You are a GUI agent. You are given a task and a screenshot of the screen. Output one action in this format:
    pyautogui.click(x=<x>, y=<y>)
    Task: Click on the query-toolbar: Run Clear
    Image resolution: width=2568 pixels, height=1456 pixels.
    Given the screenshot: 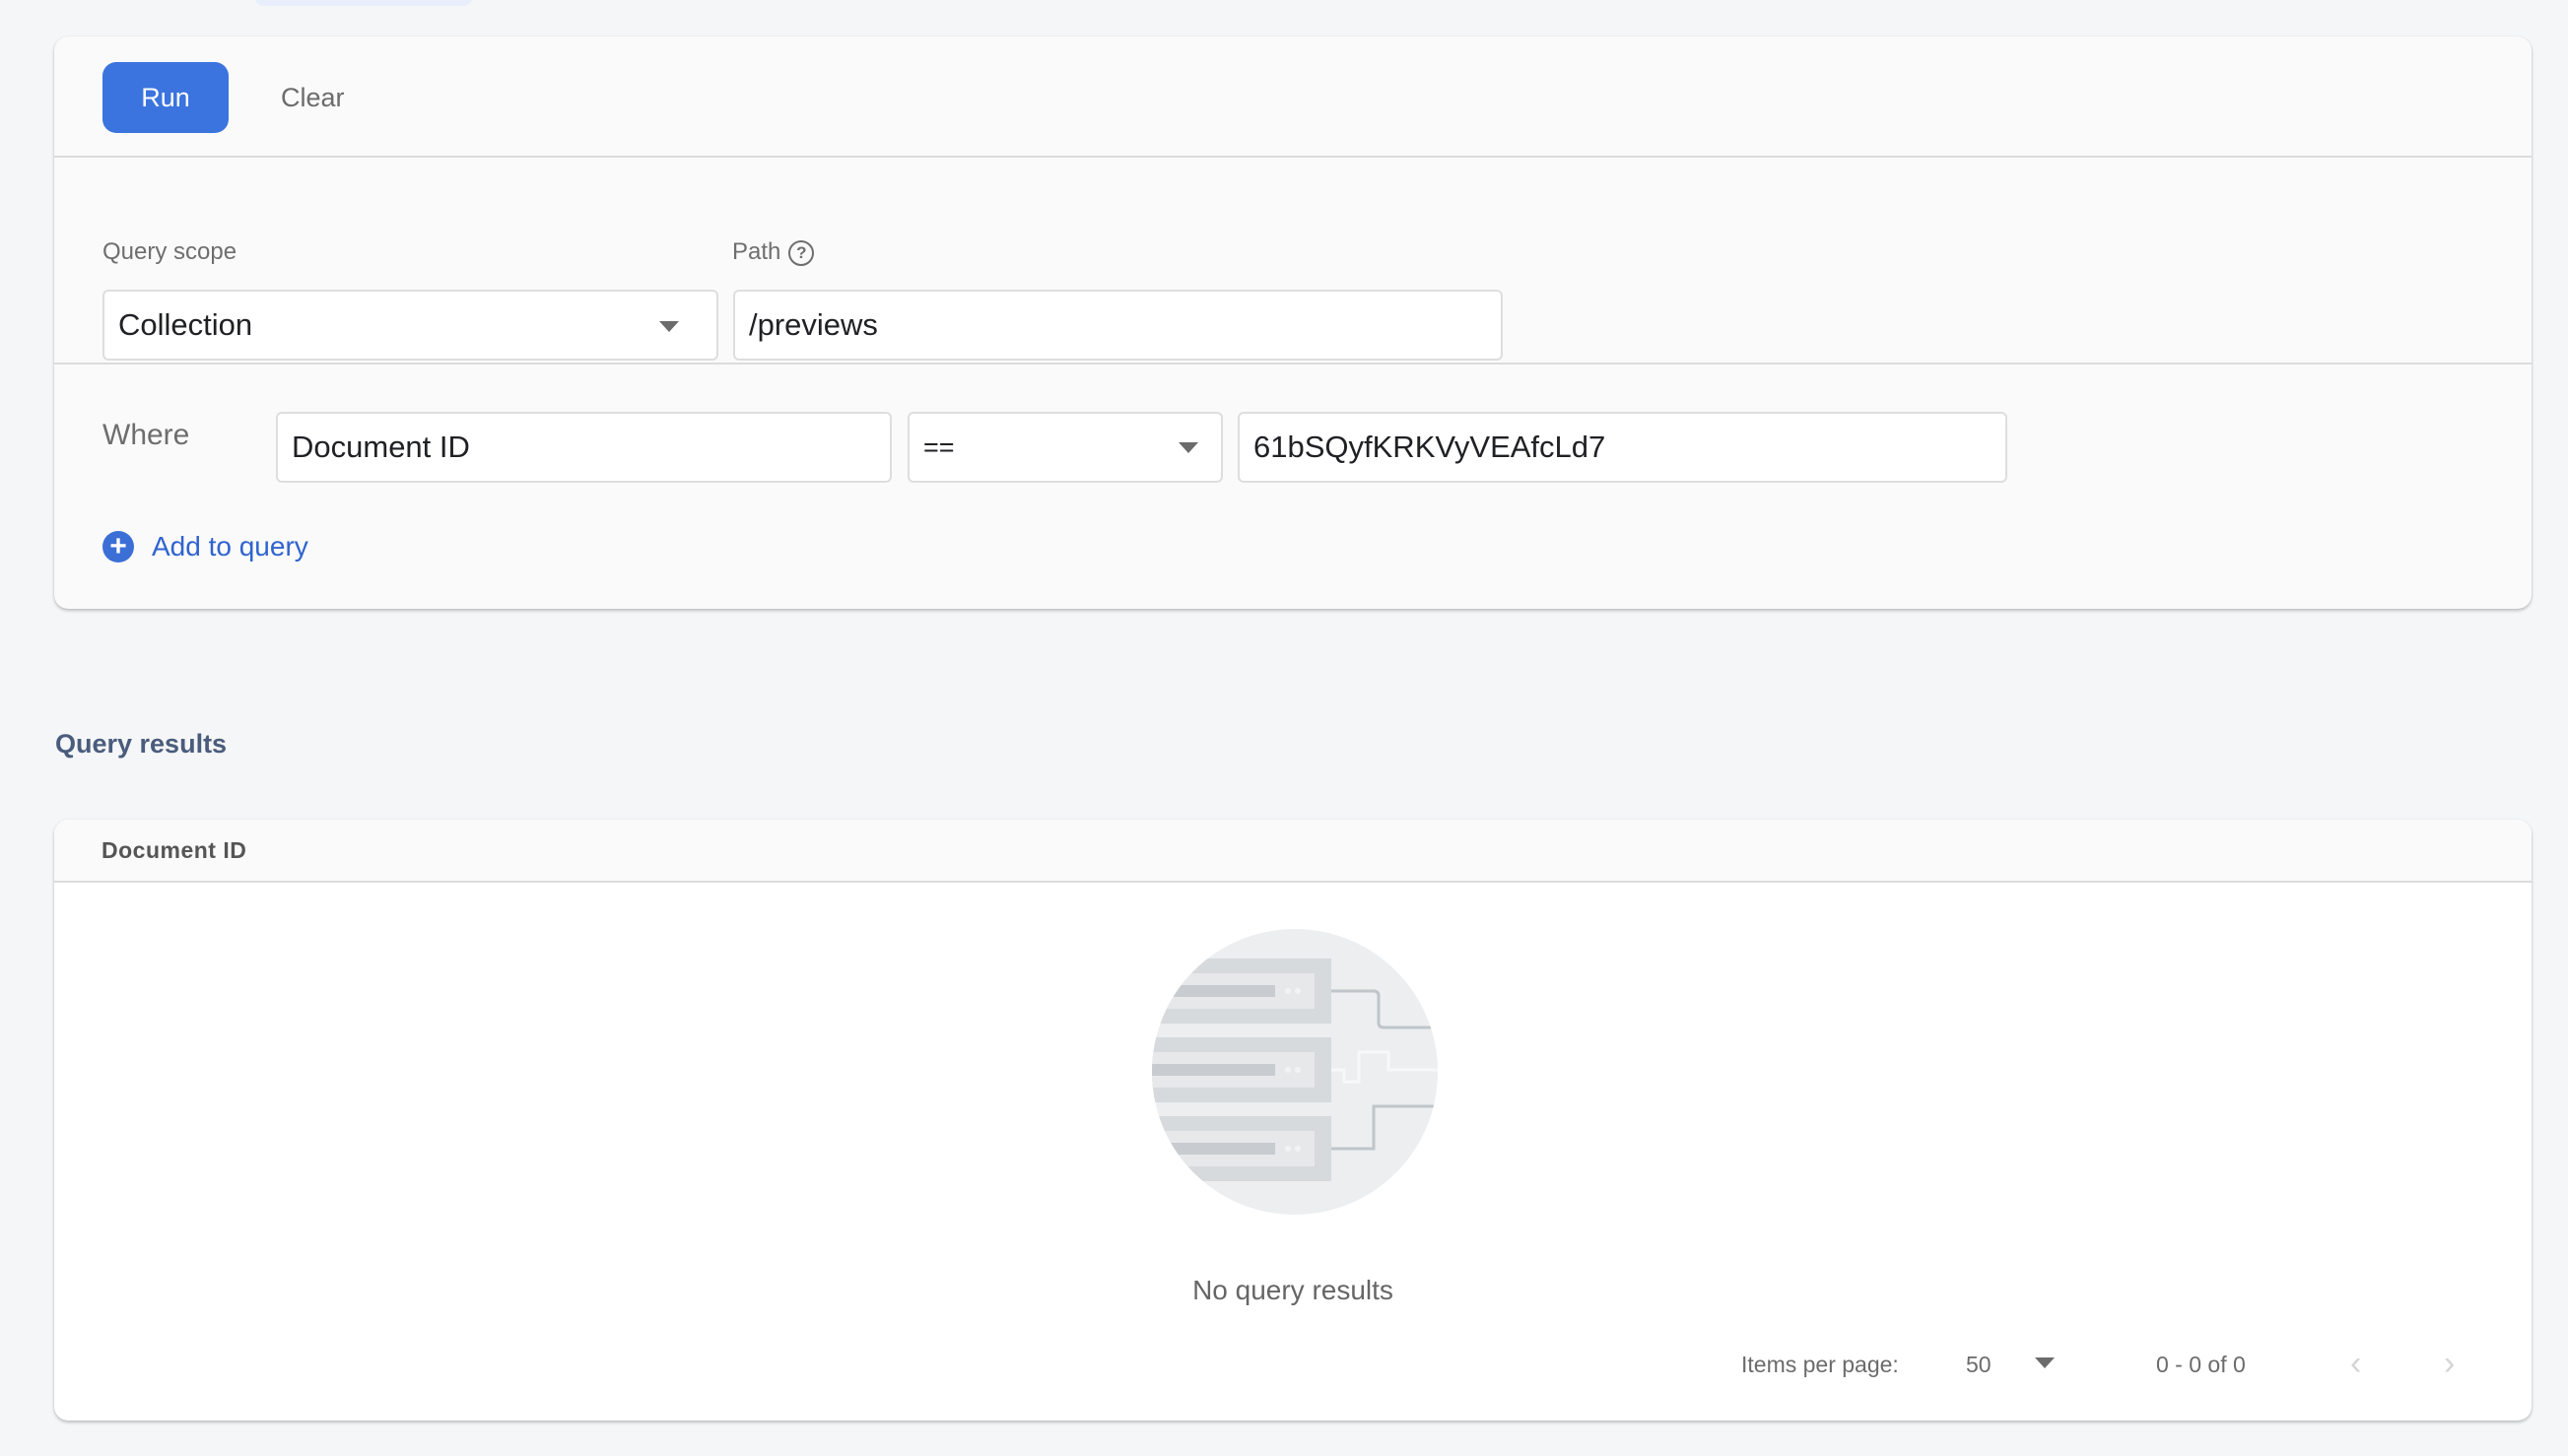 What is the action you would take?
    pyautogui.click(x=1293, y=97)
    